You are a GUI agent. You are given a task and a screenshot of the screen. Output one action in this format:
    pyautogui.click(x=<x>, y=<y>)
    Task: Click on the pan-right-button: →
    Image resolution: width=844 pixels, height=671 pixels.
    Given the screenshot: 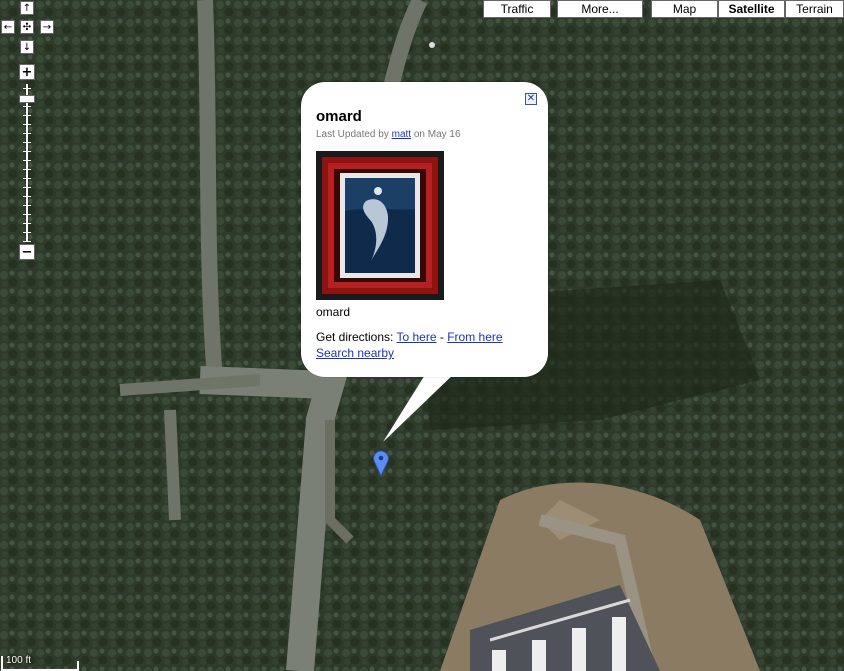 What is the action you would take?
    pyautogui.click(x=47, y=27)
    